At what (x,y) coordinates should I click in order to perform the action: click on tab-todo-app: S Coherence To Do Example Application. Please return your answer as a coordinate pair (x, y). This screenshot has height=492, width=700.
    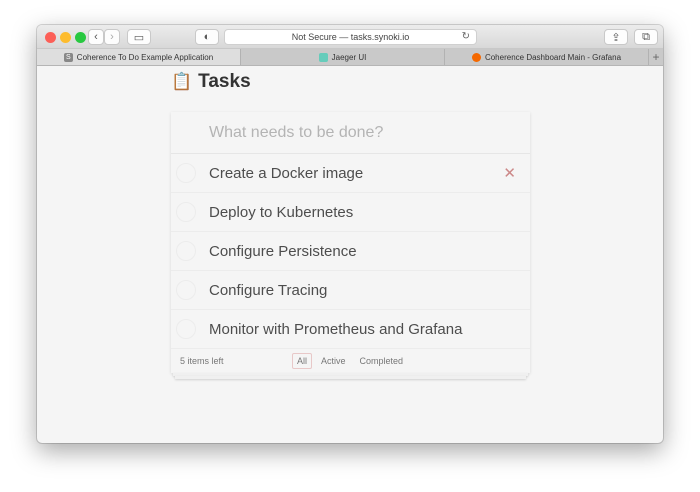
    Looking at the image, I should click on (139, 57).